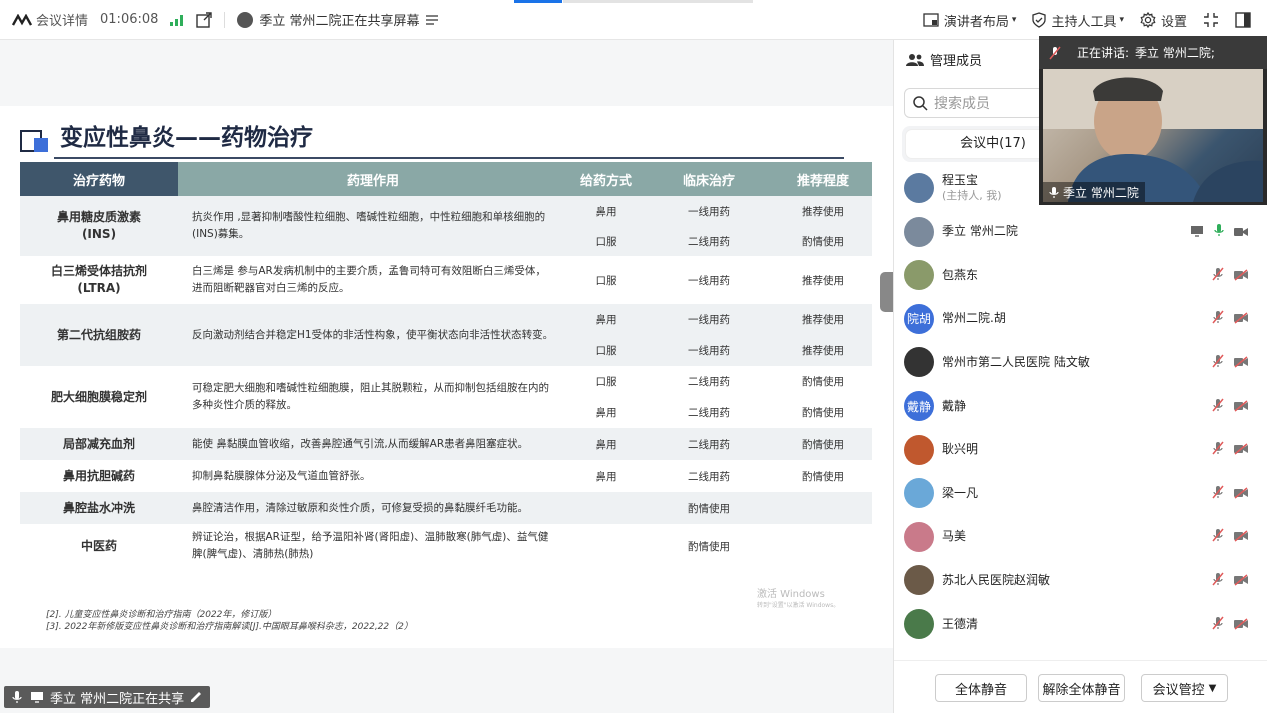 This screenshot has height=713, width=1267. Describe the element at coordinates (931, 20) in the screenshot. I see `layout-icon` at that location.